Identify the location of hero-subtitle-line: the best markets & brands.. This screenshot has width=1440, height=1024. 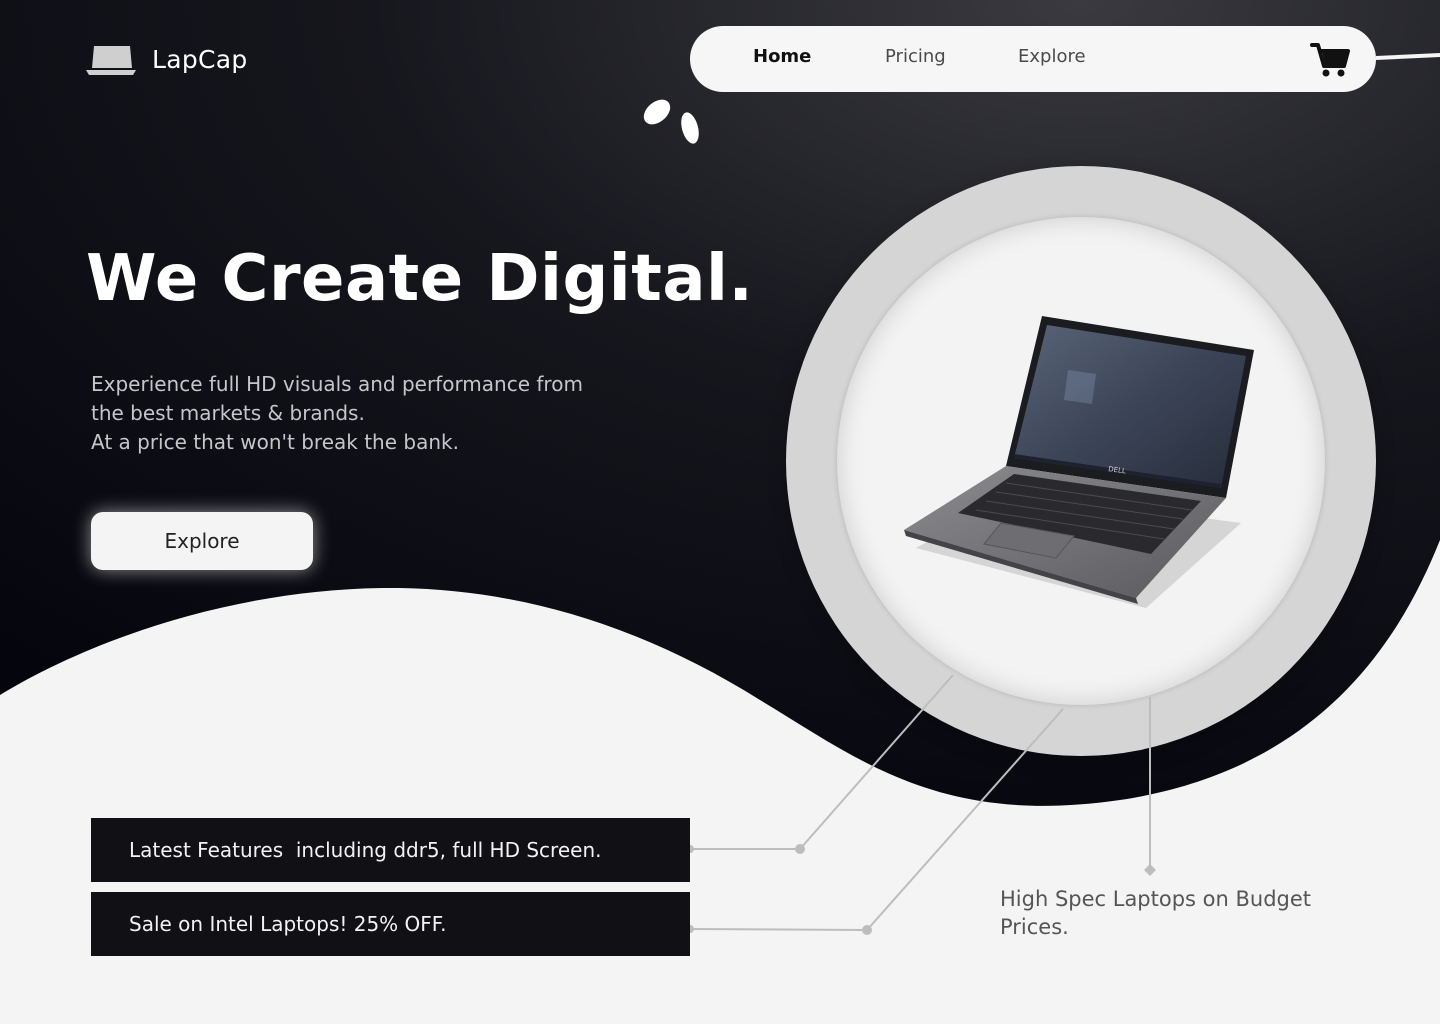
(228, 413).